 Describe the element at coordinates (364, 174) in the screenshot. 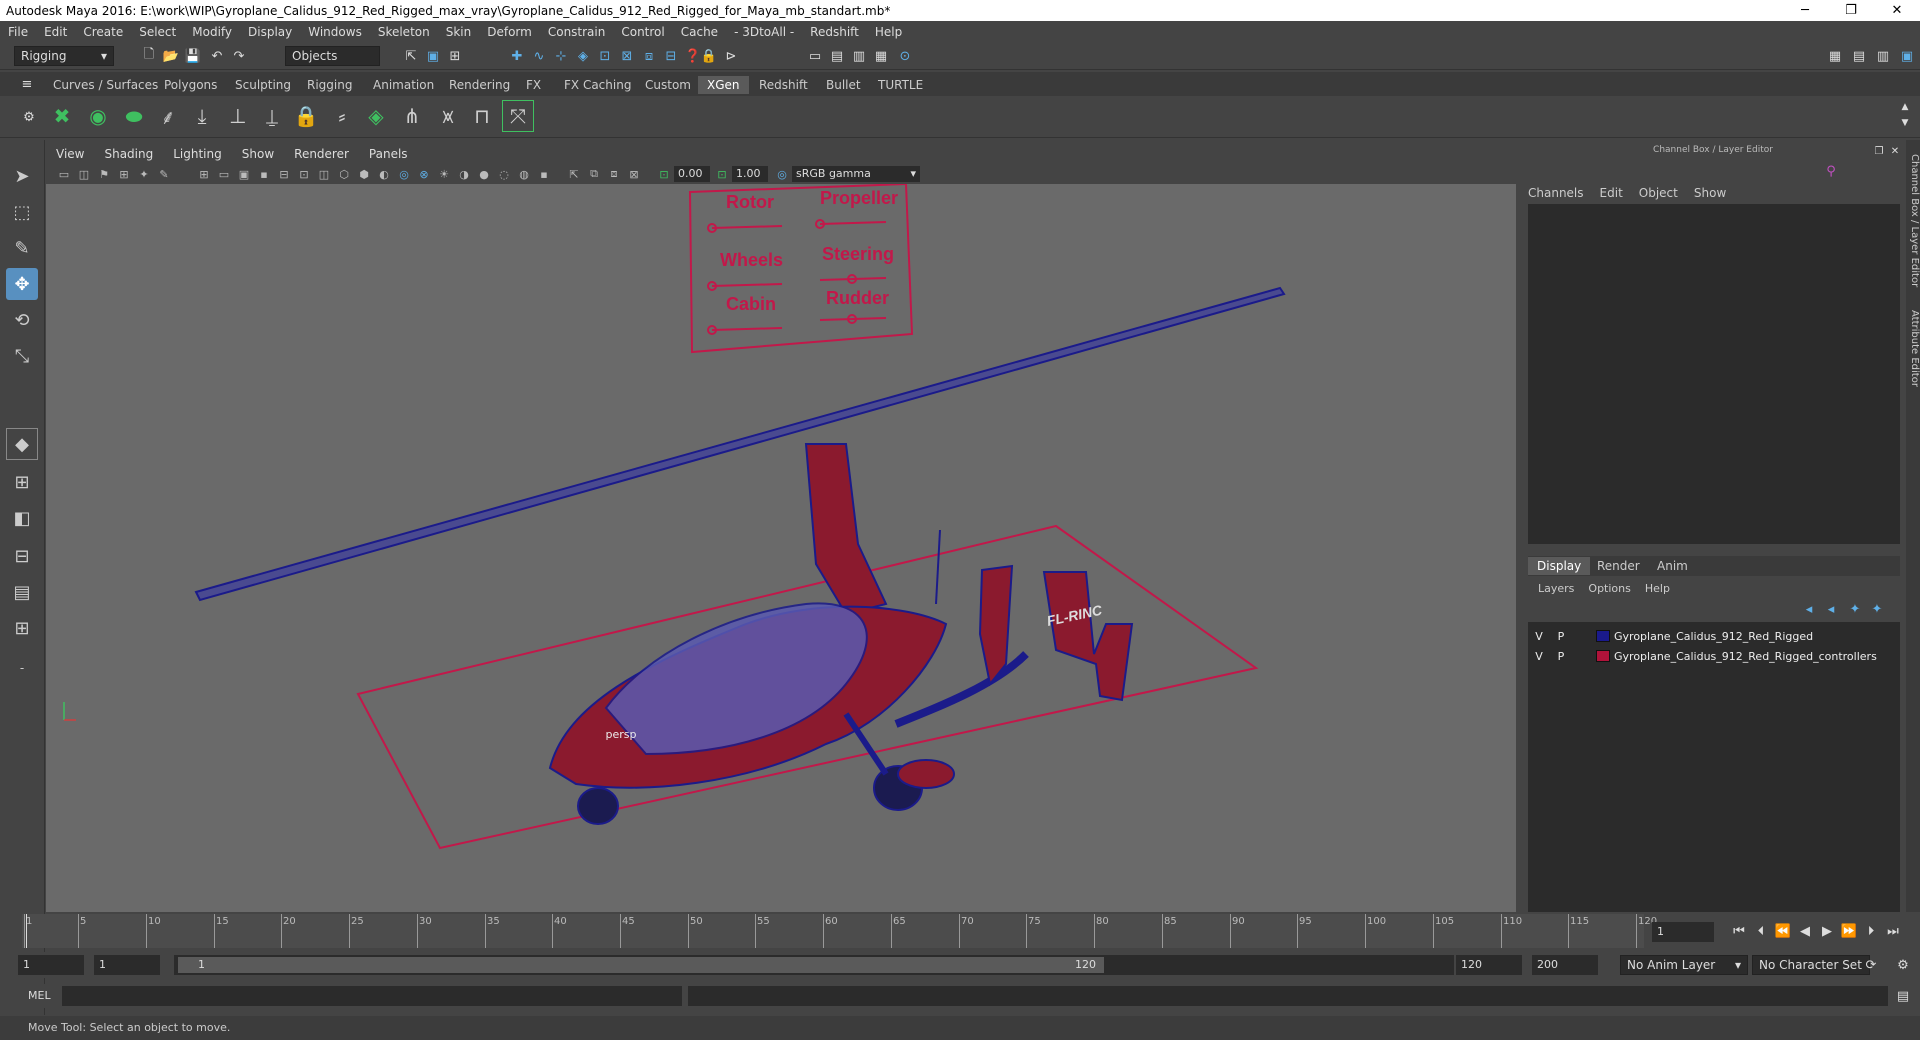

I see `smooth-shade-icon: ⬢` at that location.